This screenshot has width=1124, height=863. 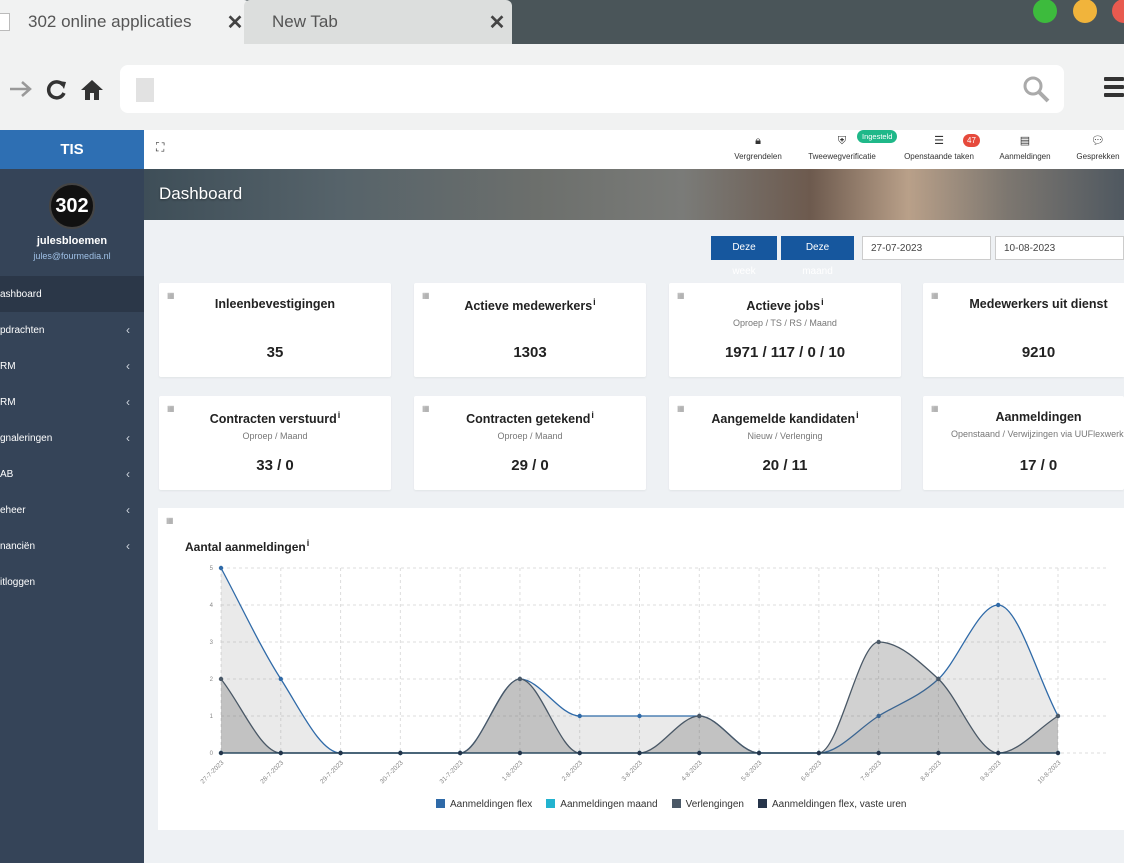 What do you see at coordinates (72, 402) in the screenshot?
I see `sidebar-item-hrm: RM ‹` at bounding box center [72, 402].